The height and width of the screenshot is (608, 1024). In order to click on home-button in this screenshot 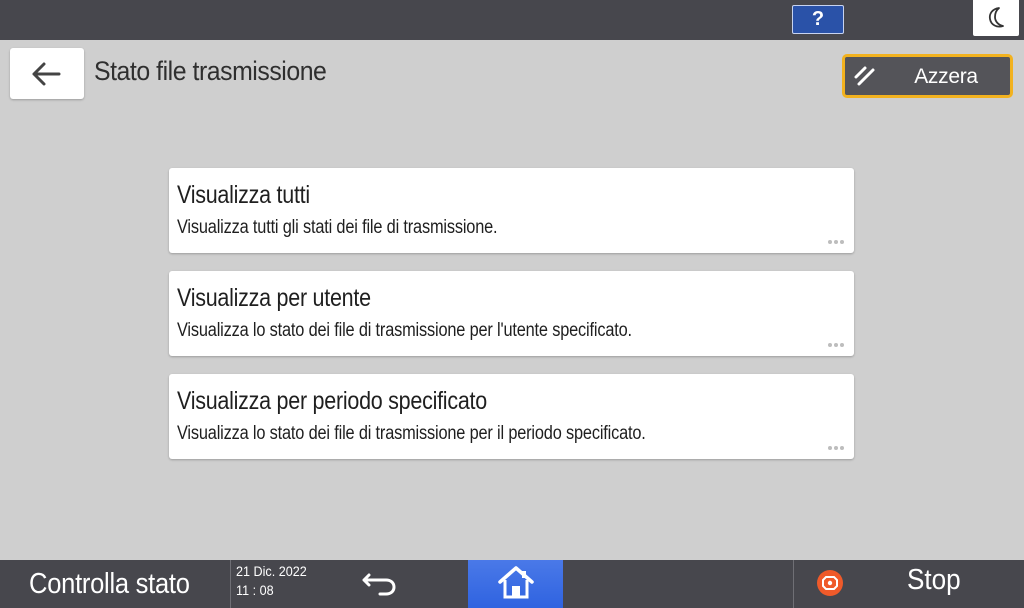, I will do `click(515, 584)`.